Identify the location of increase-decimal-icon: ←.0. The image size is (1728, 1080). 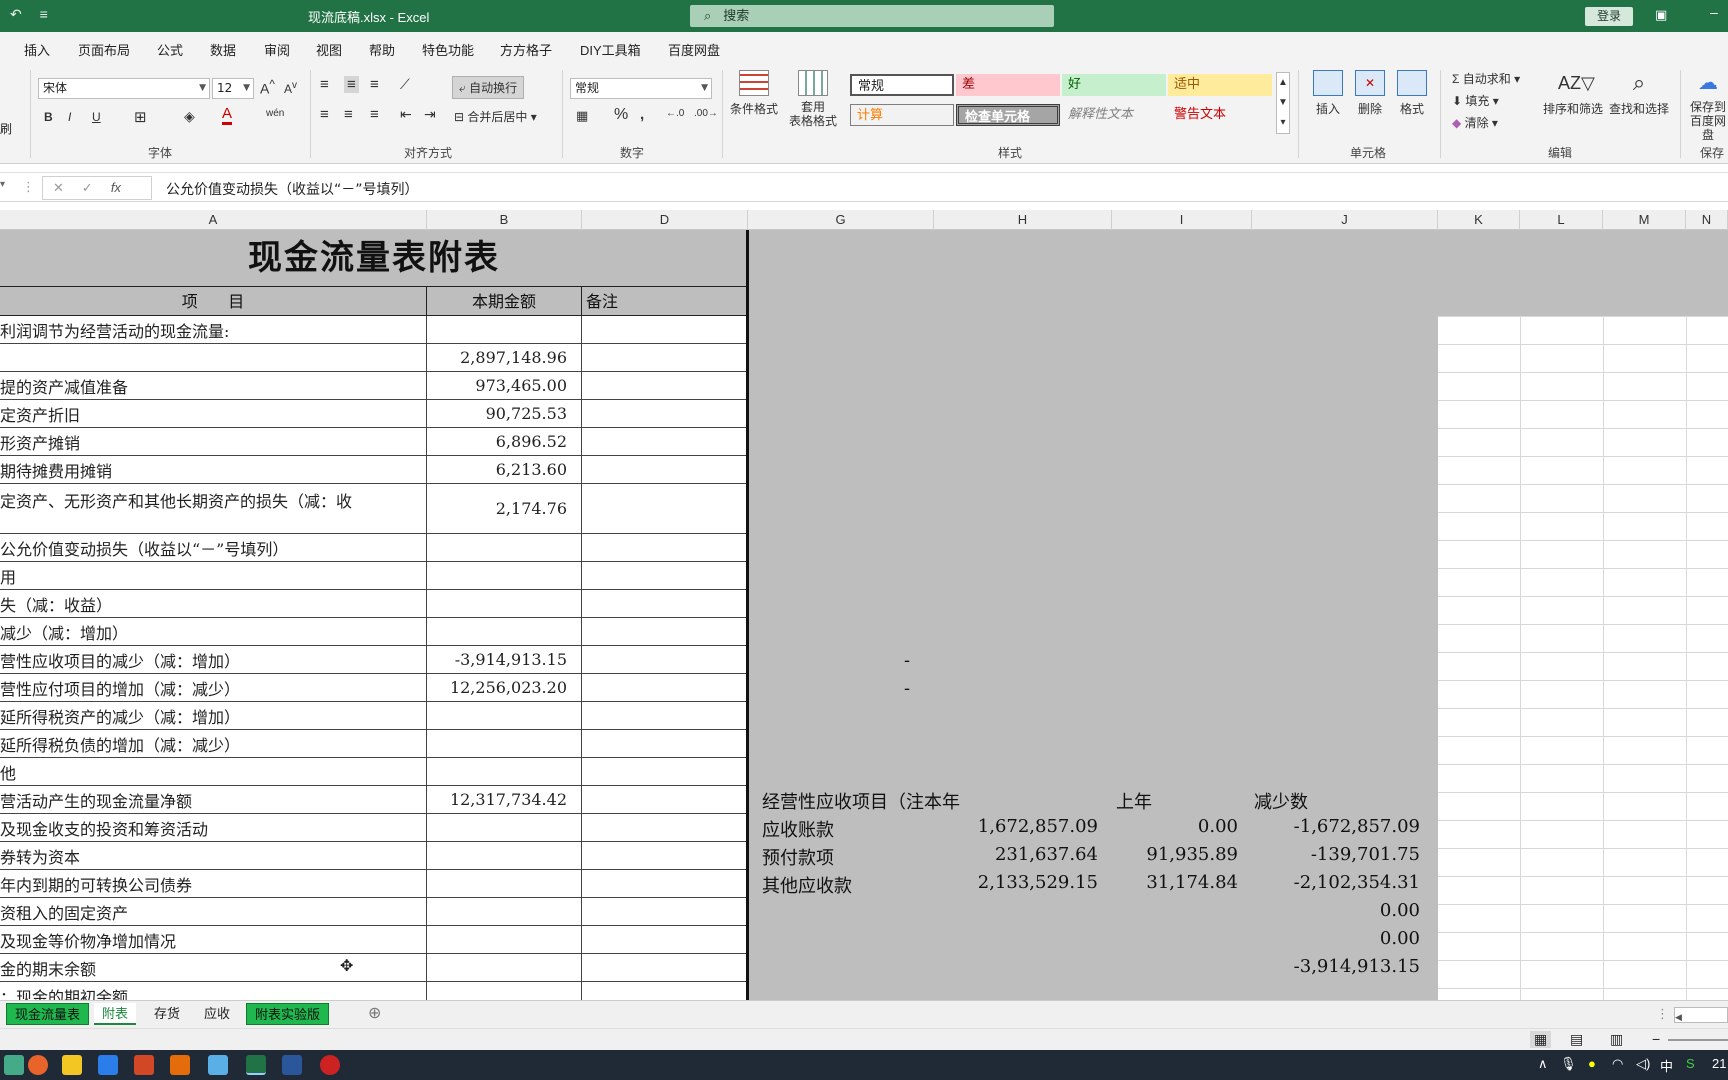
(675, 113).